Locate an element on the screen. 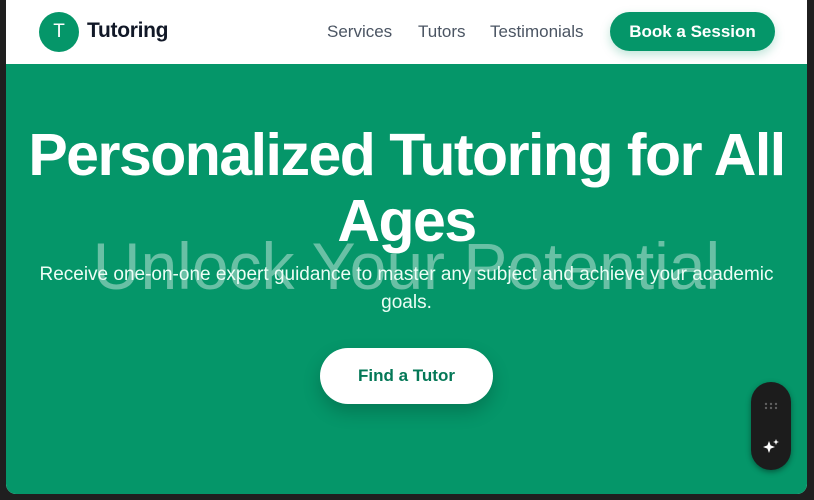  logo-icon: T is located at coordinates (59, 32).